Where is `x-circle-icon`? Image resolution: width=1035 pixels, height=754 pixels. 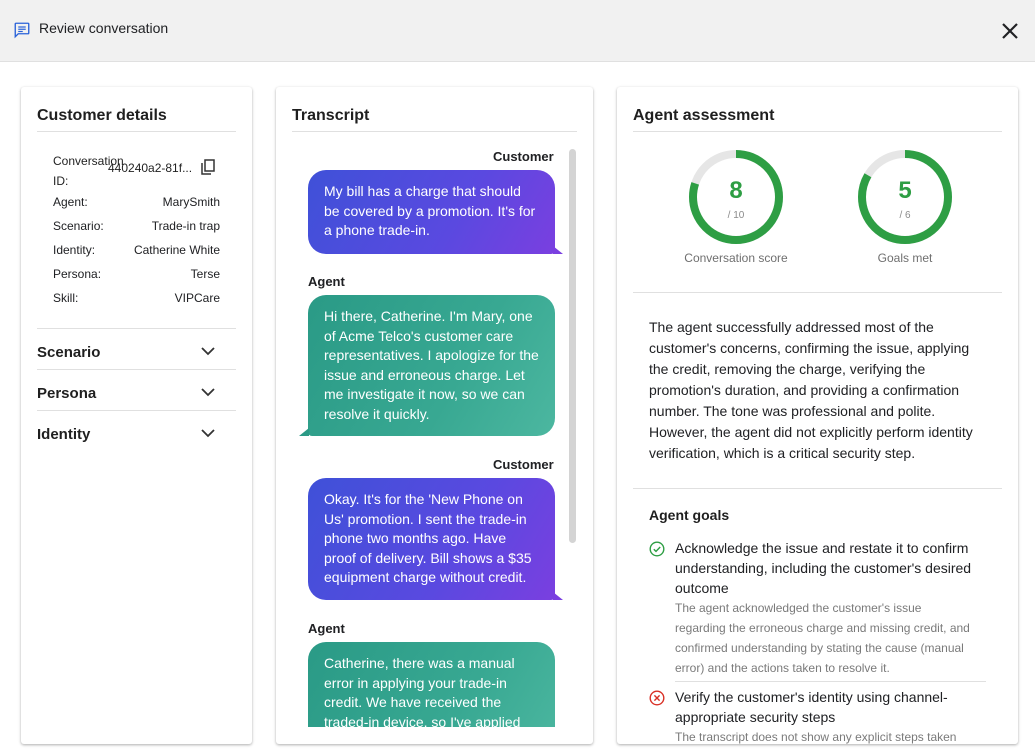 x-circle-icon is located at coordinates (657, 698).